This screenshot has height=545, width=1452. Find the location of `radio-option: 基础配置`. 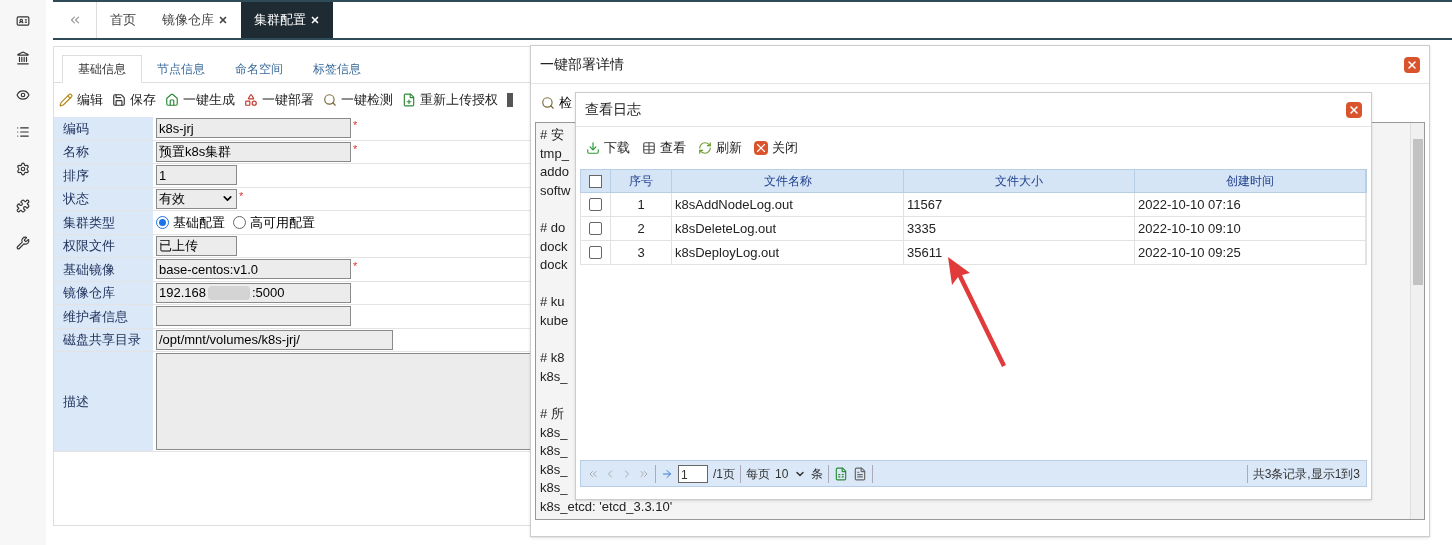

radio-option: 基础配置 is located at coordinates (190, 222).